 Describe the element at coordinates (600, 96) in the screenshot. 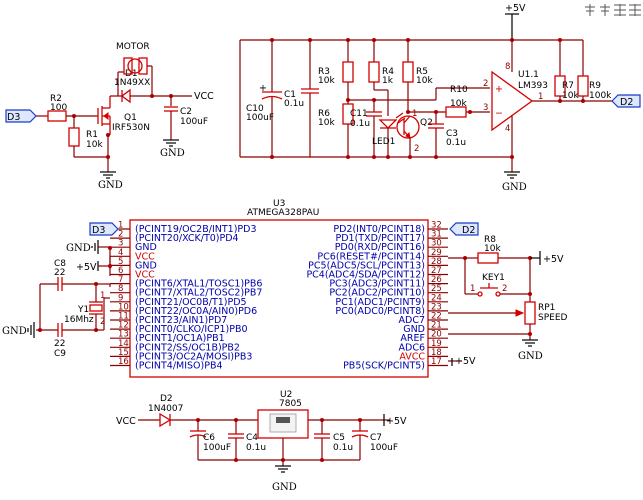

I see `r9-value: 100k` at that location.